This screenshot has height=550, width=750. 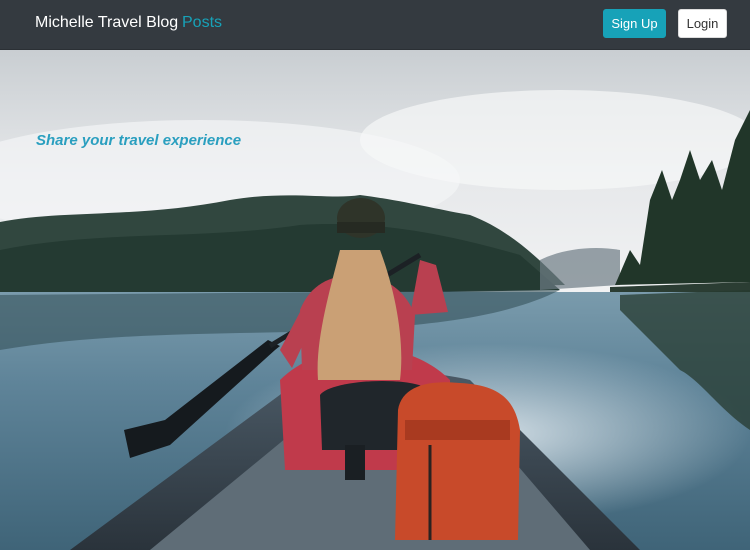 What do you see at coordinates (106, 23) in the screenshot?
I see `brand-link: Michelle Travel Blog` at bounding box center [106, 23].